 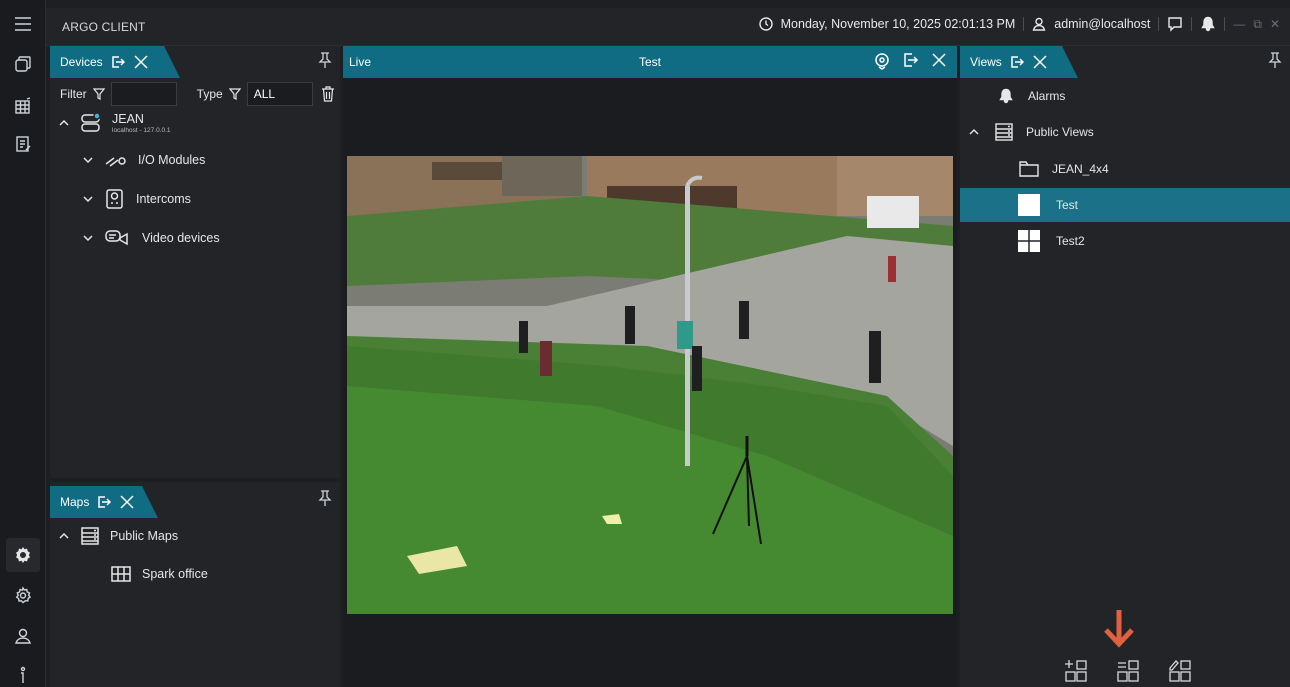 What do you see at coordinates (279, 94) in the screenshot?
I see `type-select: ALL` at bounding box center [279, 94].